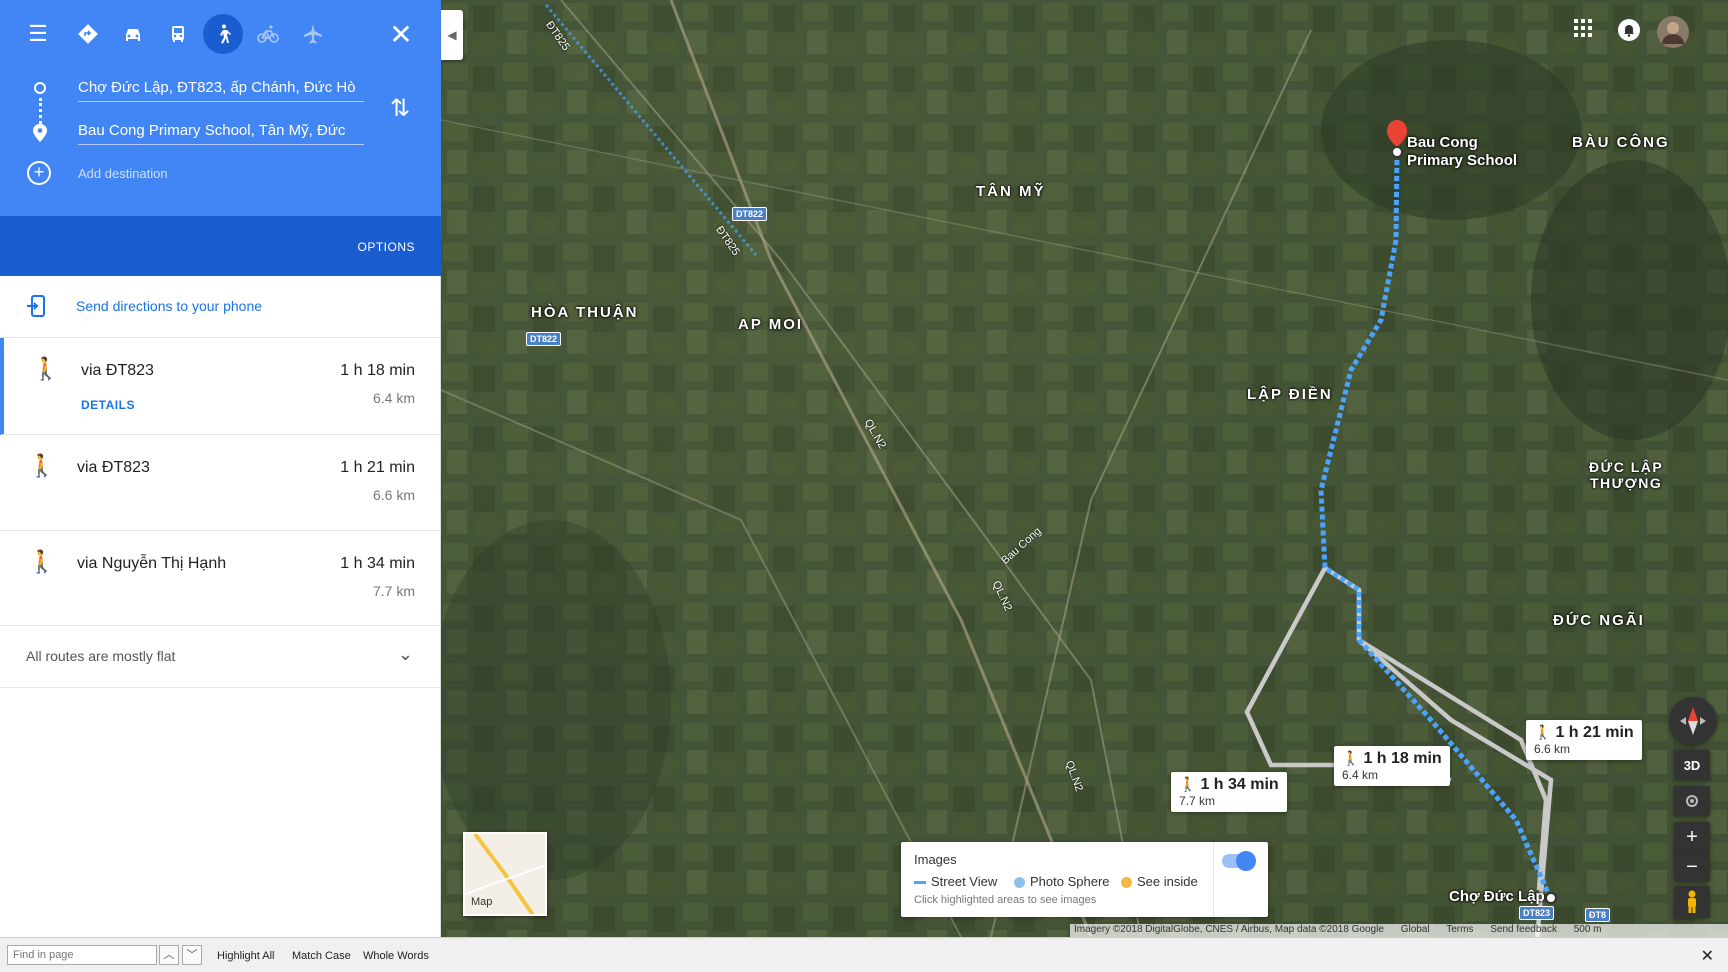 This screenshot has height=972, width=1728. What do you see at coordinates (1594, 732) in the screenshot?
I see `route-bubble-time: 1 h 21 min` at bounding box center [1594, 732].